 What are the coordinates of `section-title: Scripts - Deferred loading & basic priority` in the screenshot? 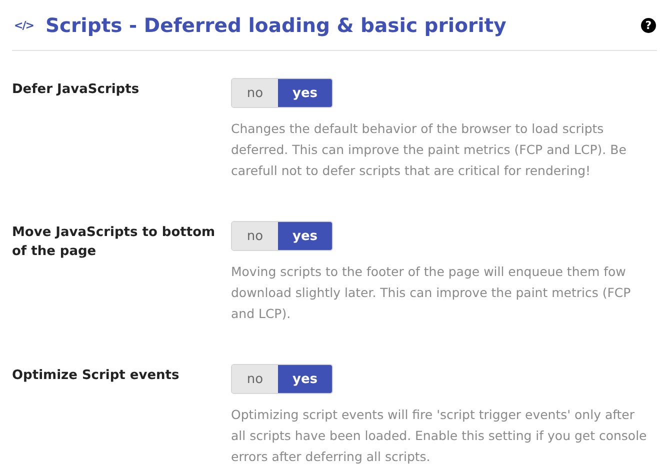 It's located at (276, 25).